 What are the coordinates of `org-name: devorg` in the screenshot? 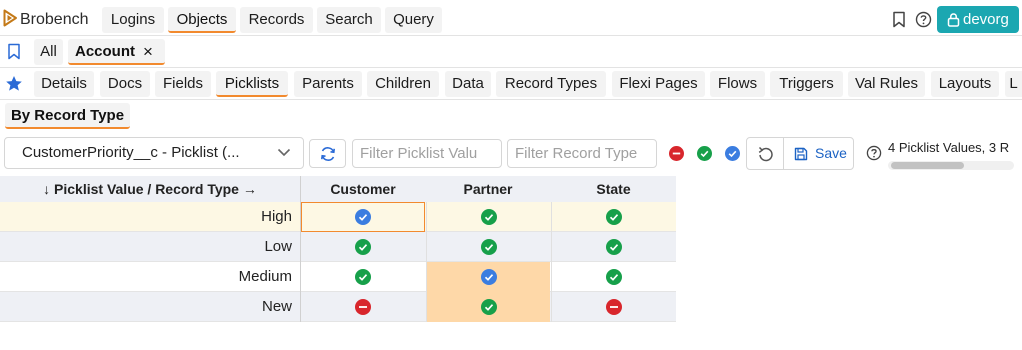 It's located at (986, 19).